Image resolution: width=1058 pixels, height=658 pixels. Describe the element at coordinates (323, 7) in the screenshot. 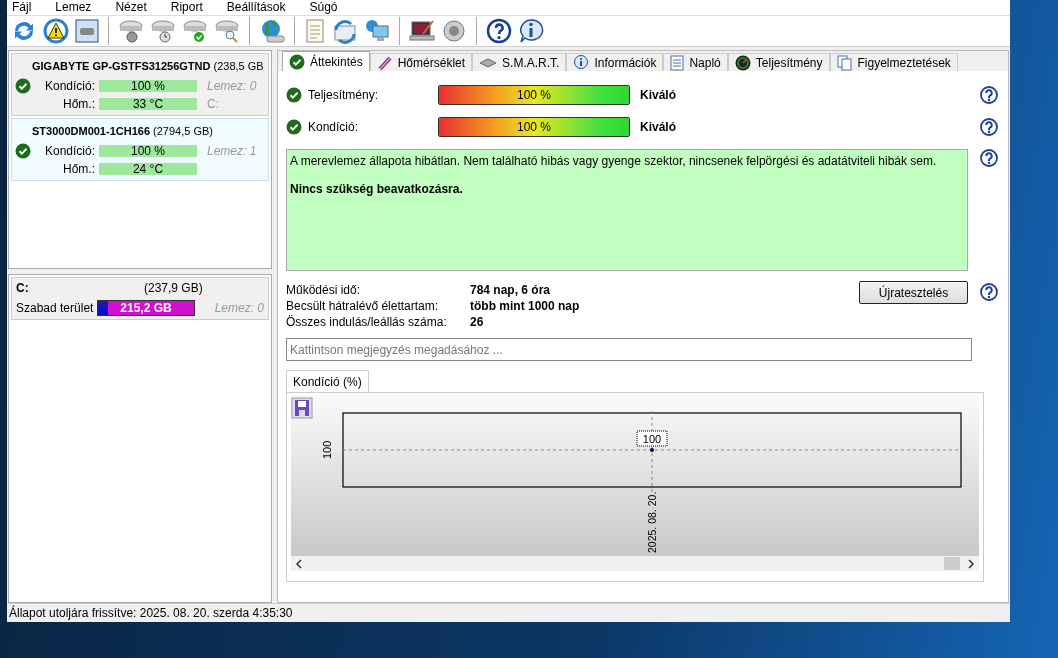

I see `menu-item: Súgó` at that location.